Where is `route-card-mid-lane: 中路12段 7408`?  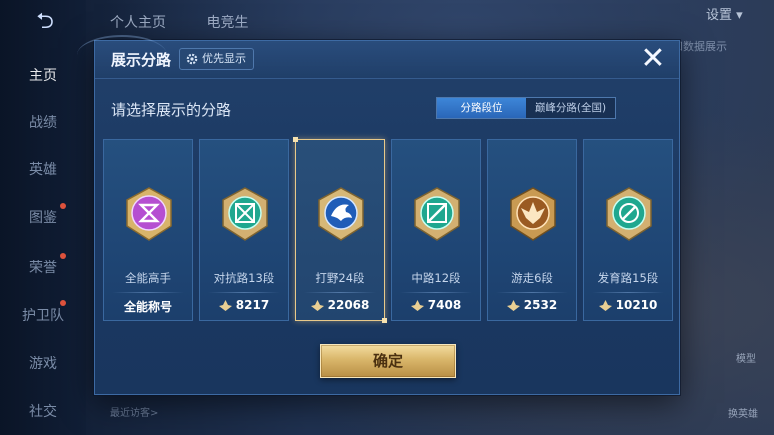 route-card-mid-lane: 中路12段 7408 is located at coordinates (436, 230).